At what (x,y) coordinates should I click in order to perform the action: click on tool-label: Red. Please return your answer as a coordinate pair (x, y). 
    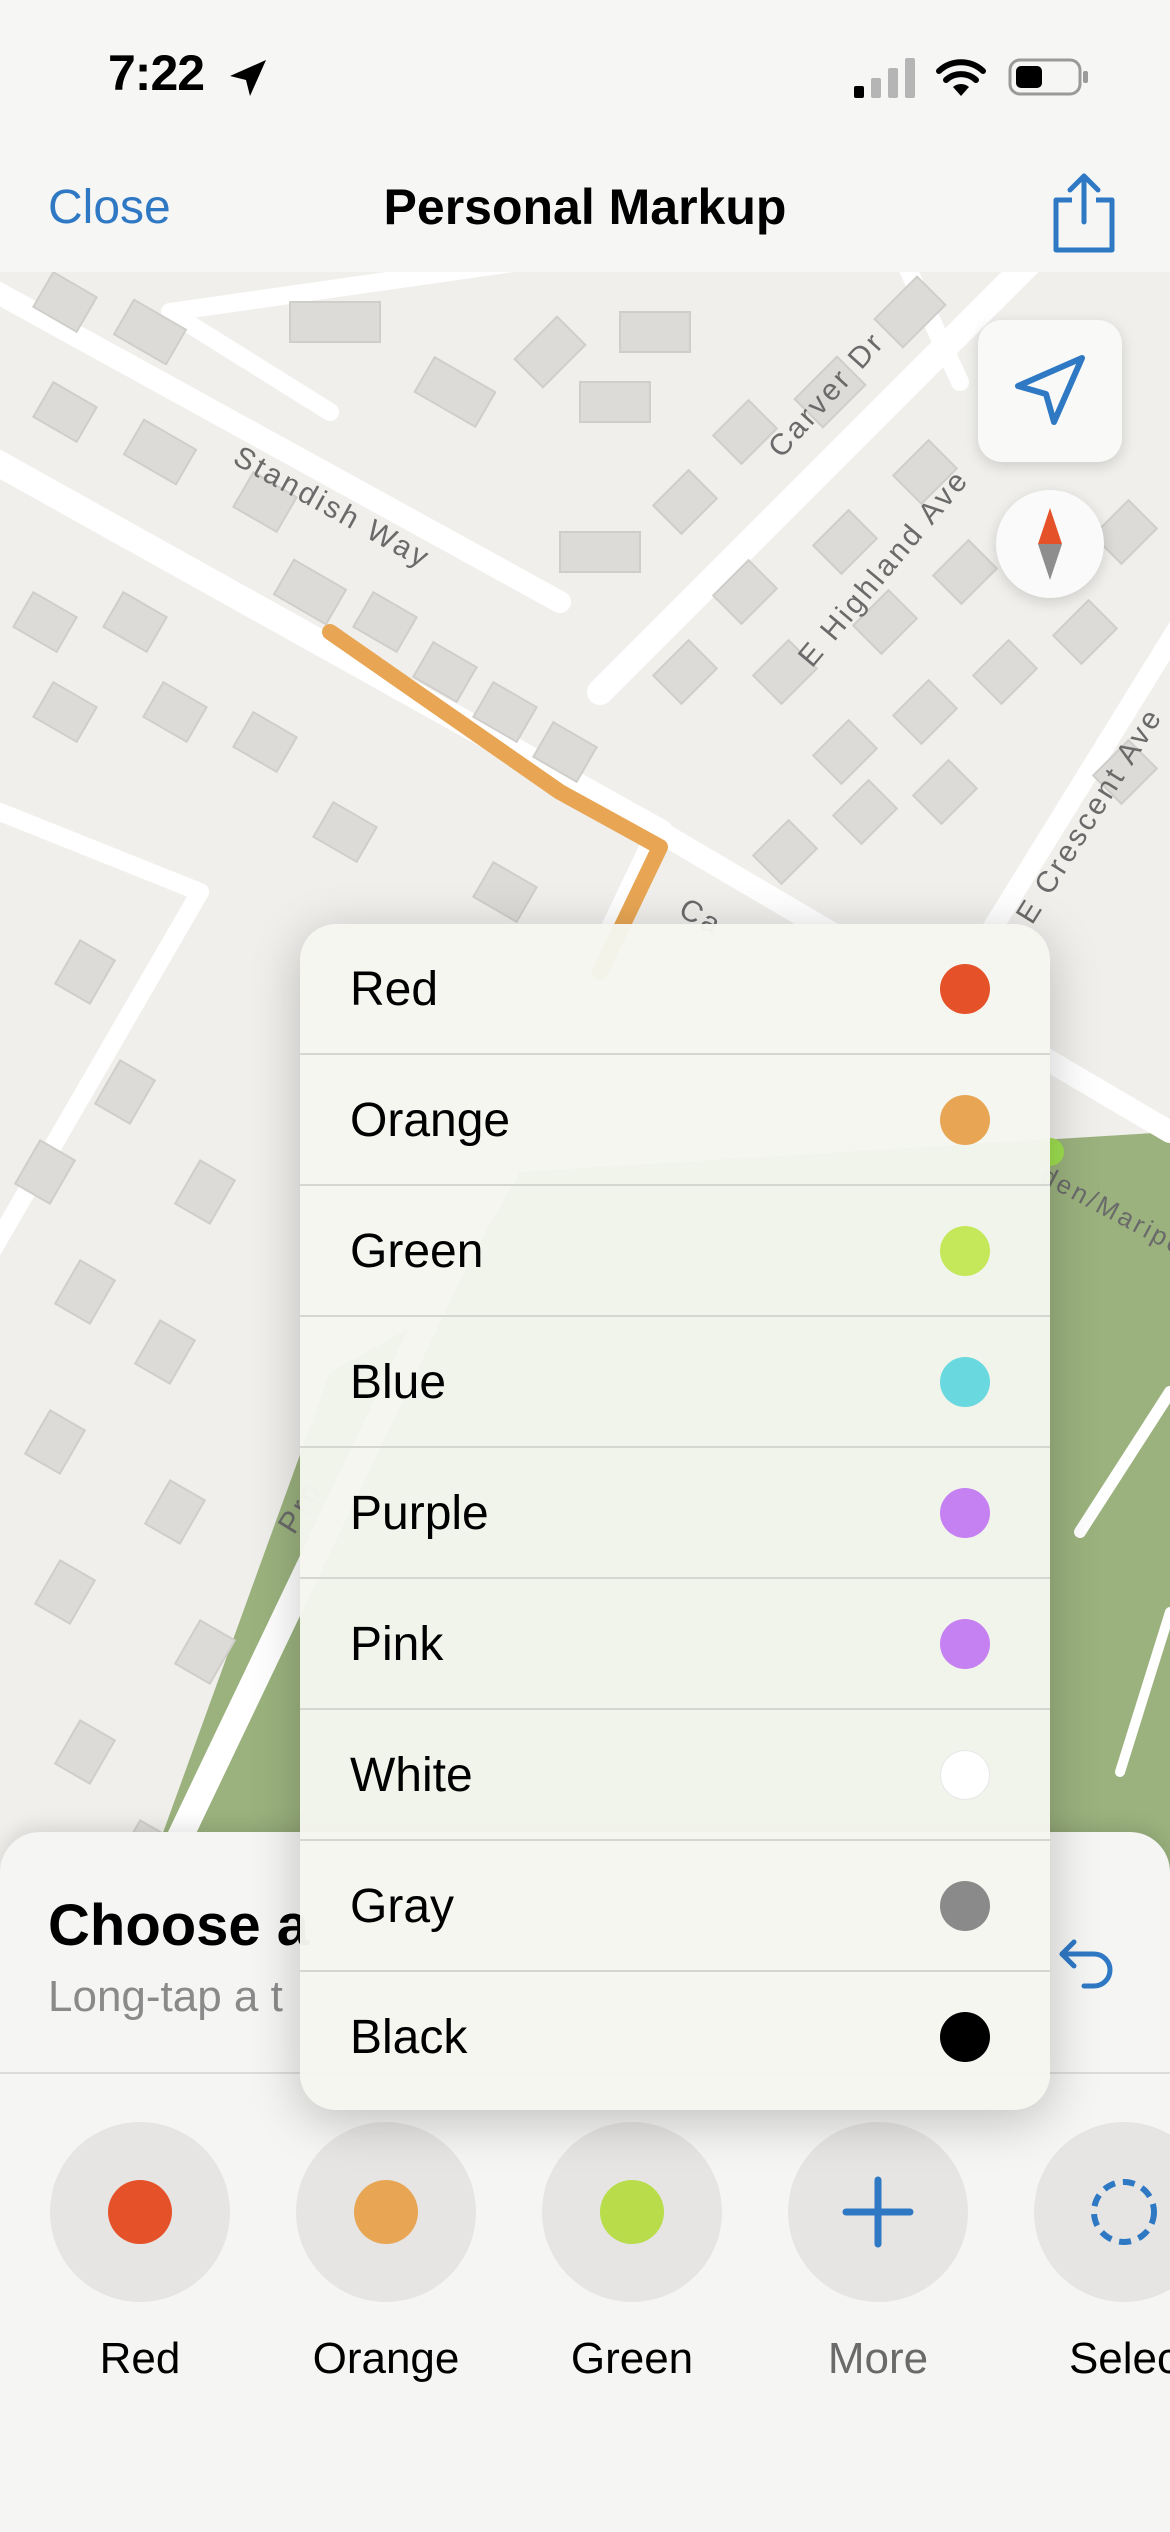
    Looking at the image, I should click on (140, 2358).